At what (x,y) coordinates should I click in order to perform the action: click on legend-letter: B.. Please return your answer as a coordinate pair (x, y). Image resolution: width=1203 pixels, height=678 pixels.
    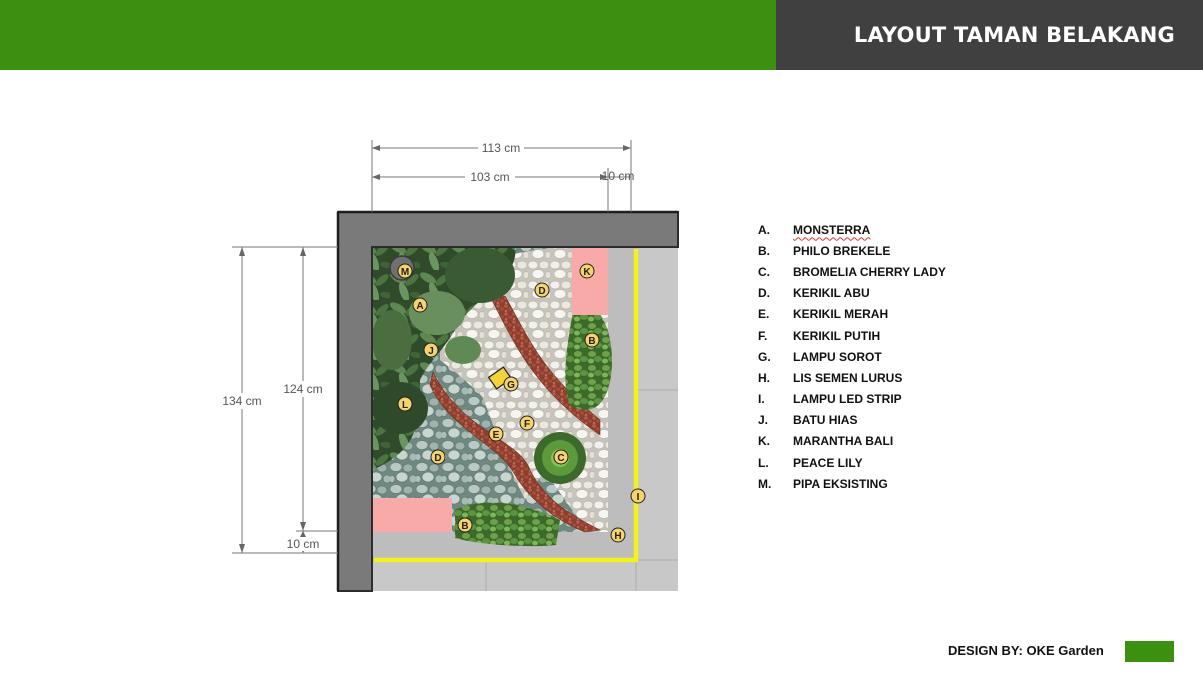
    Looking at the image, I should click on (764, 250).